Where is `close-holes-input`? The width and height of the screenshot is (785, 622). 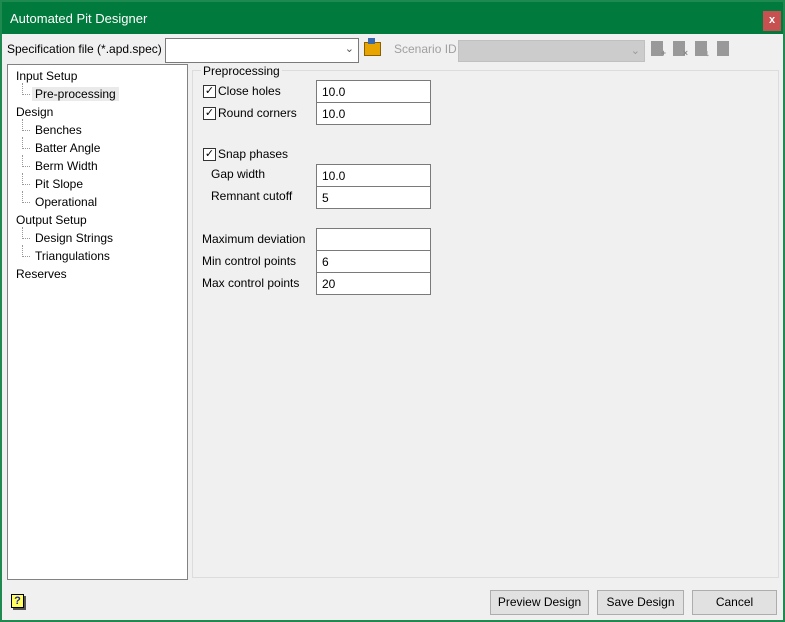 close-holes-input is located at coordinates (373, 91).